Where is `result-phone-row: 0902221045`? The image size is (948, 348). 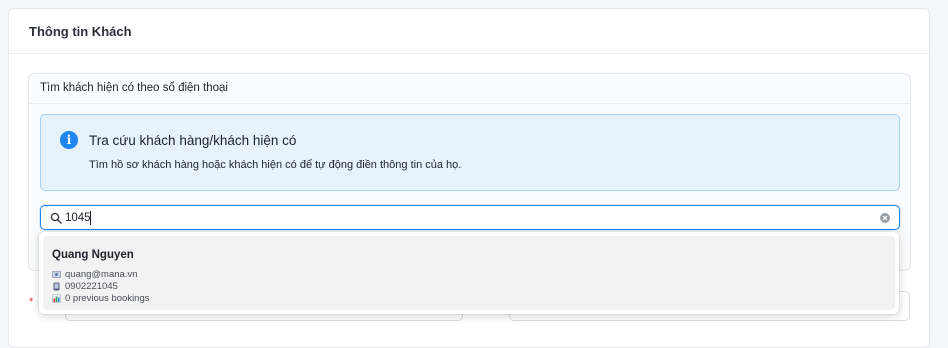
result-phone-row: 0902221045 is located at coordinates (85, 286).